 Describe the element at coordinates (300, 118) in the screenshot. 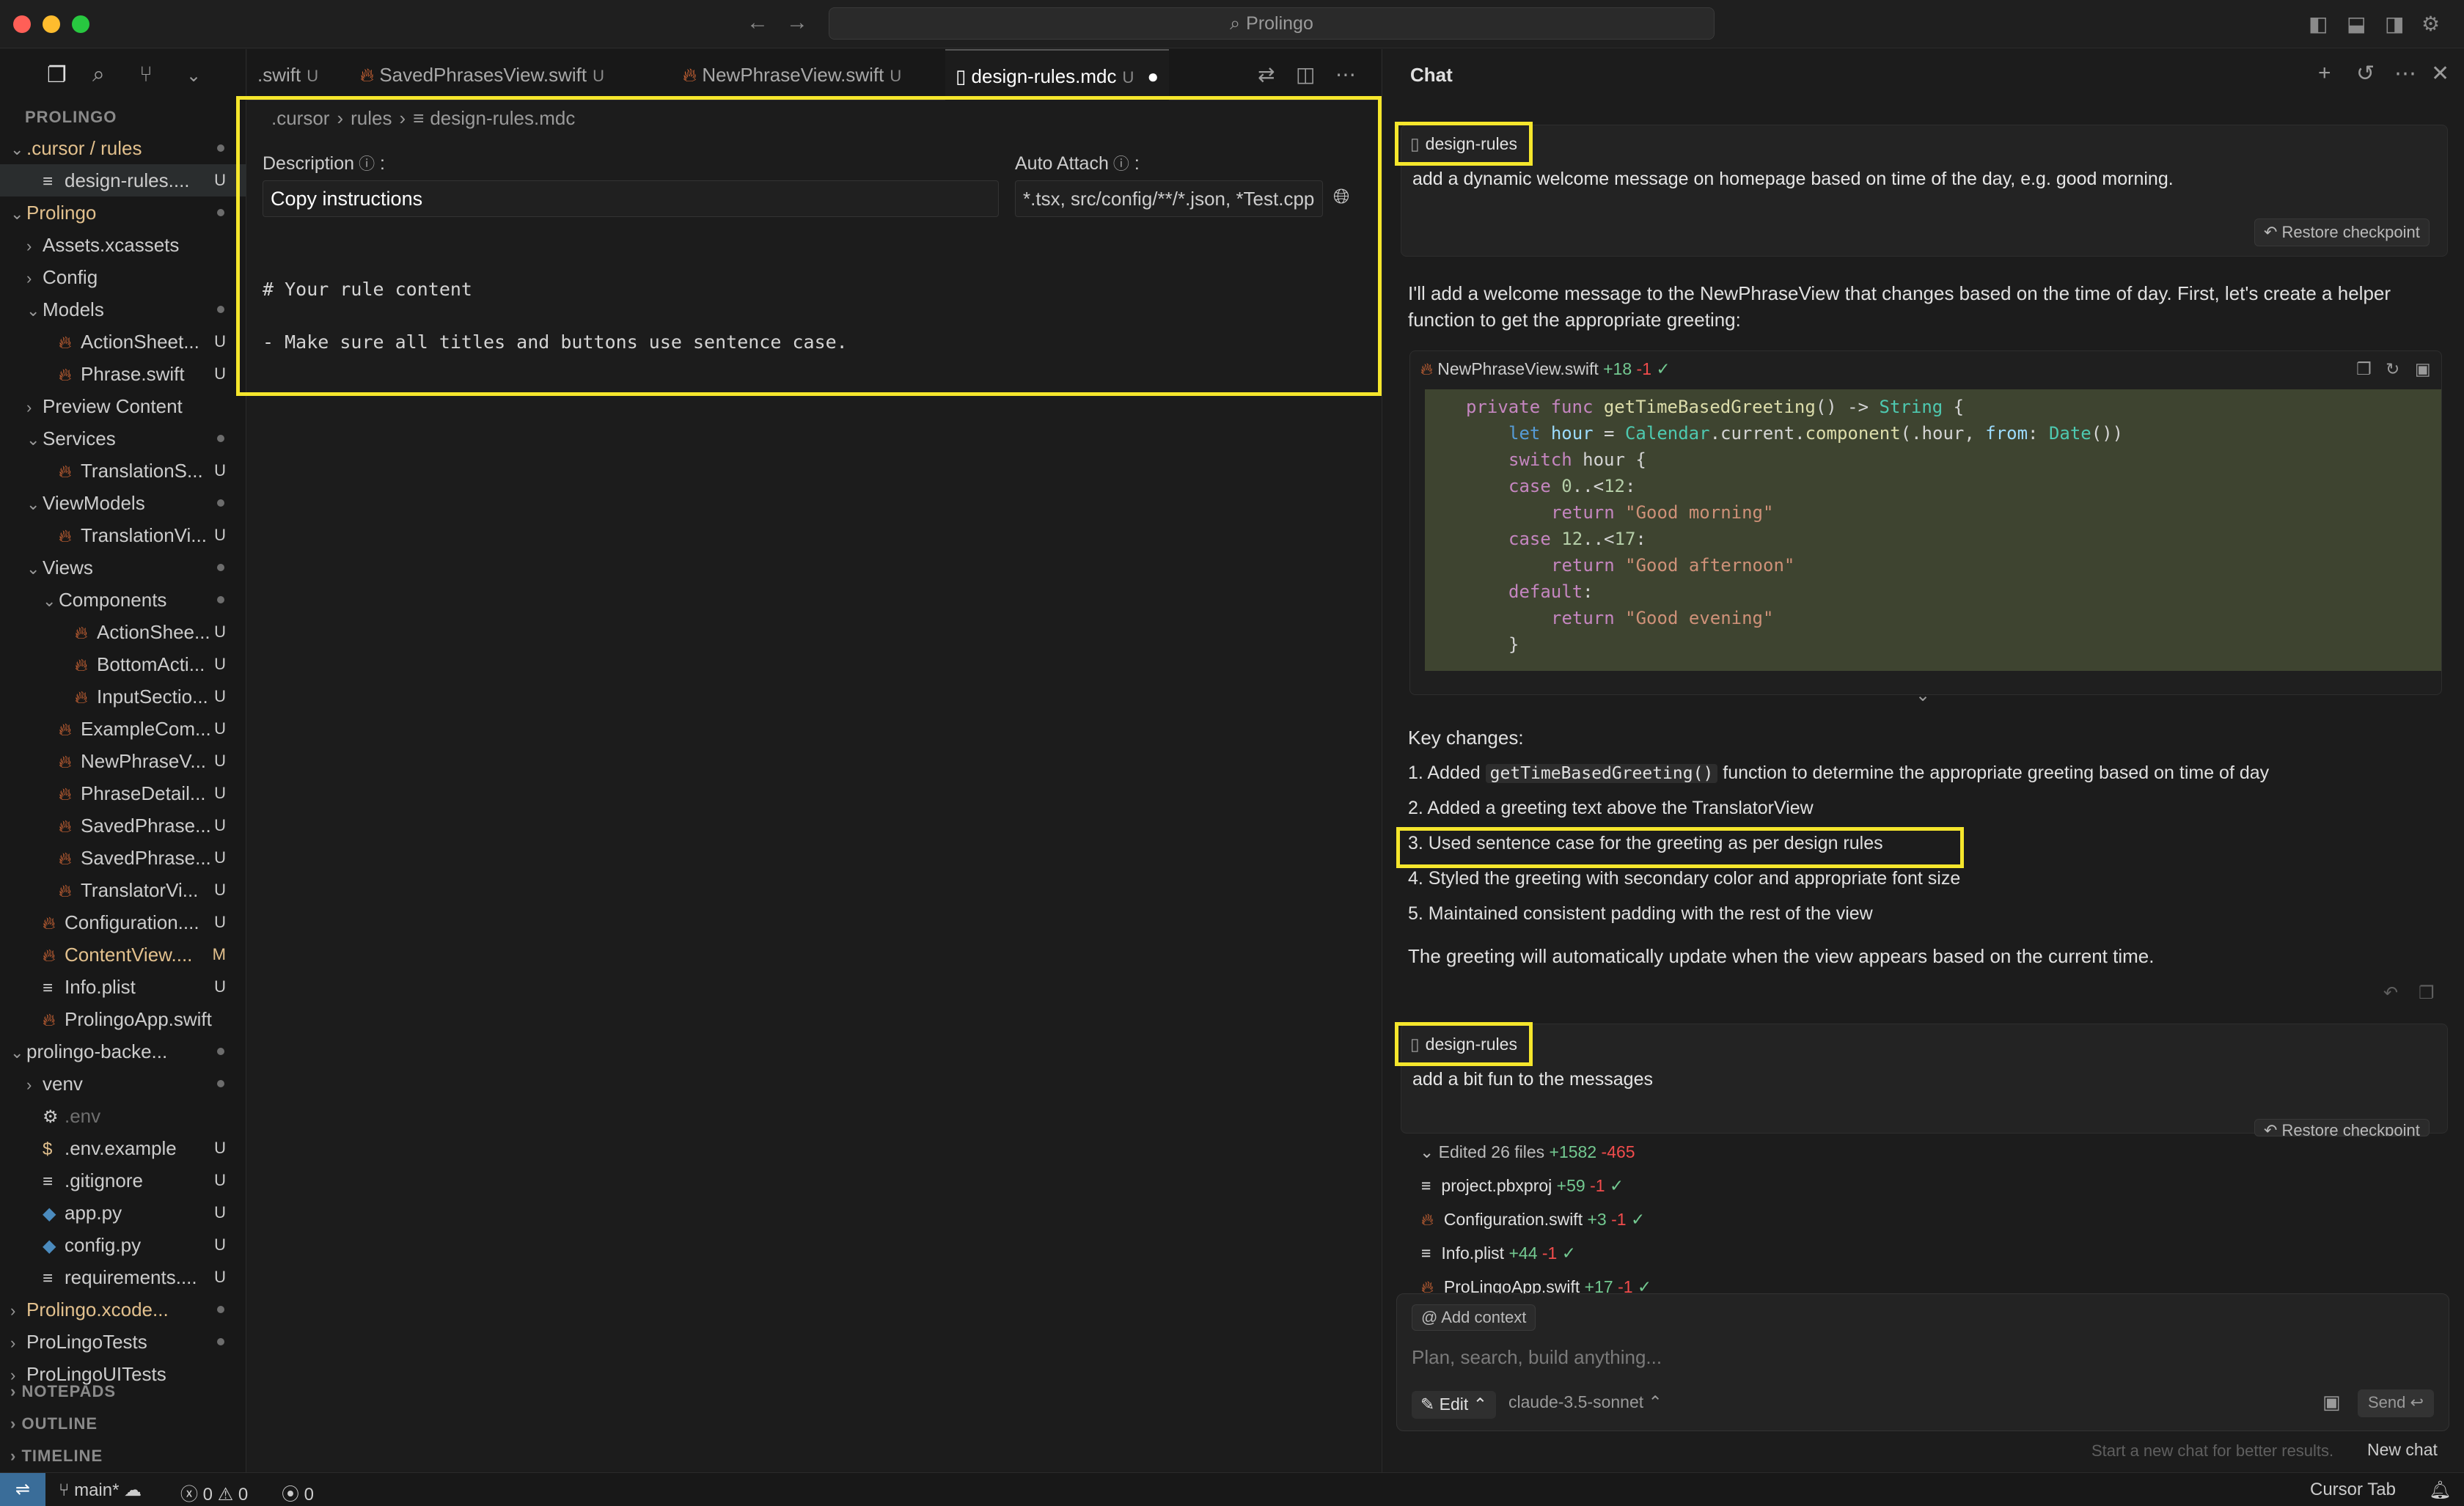

I see `breadcrumb-item: .cursor` at that location.